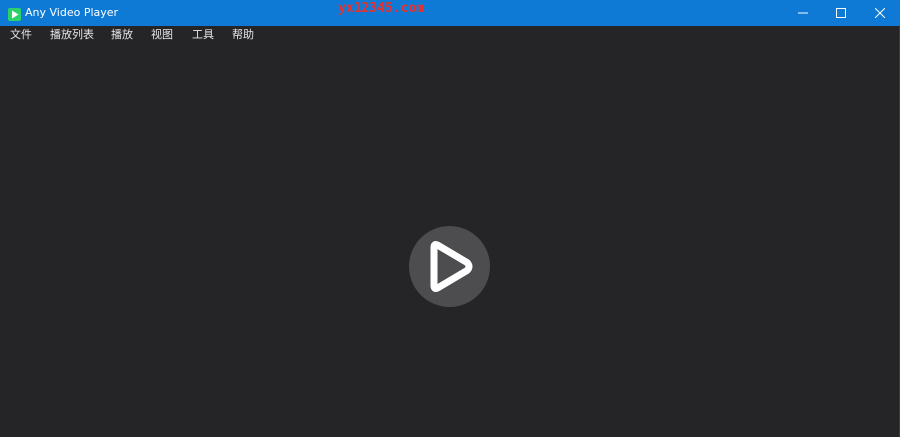 Image resolution: width=900 pixels, height=437 pixels. What do you see at coordinates (243, 35) in the screenshot?
I see `menu-help: 帮助` at bounding box center [243, 35].